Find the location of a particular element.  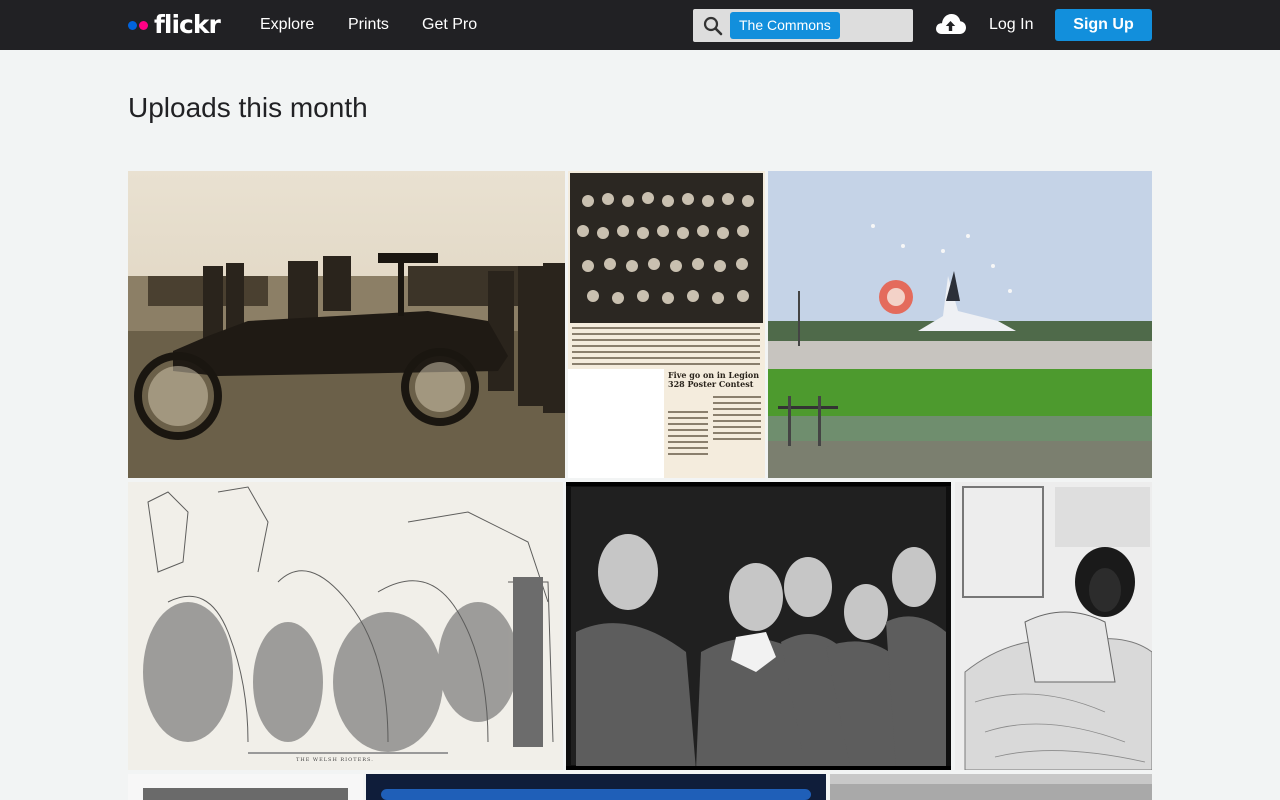

nav-prints-link: Prints is located at coordinates (368, 25).